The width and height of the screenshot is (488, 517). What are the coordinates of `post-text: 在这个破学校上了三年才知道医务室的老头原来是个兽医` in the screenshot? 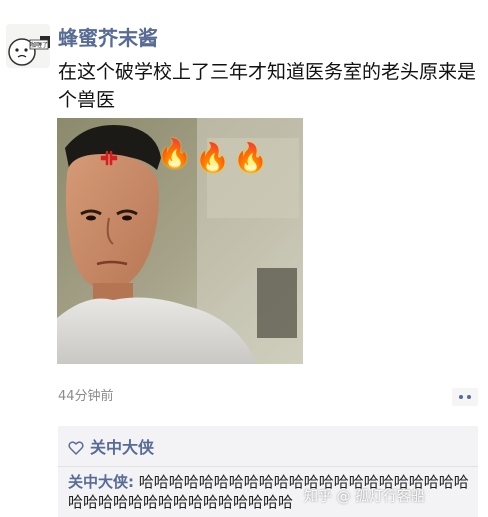 It's located at (267, 86).